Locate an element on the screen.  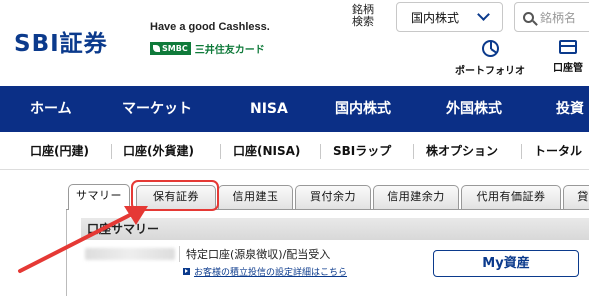
nav-market: マーケット is located at coordinates (157, 109).